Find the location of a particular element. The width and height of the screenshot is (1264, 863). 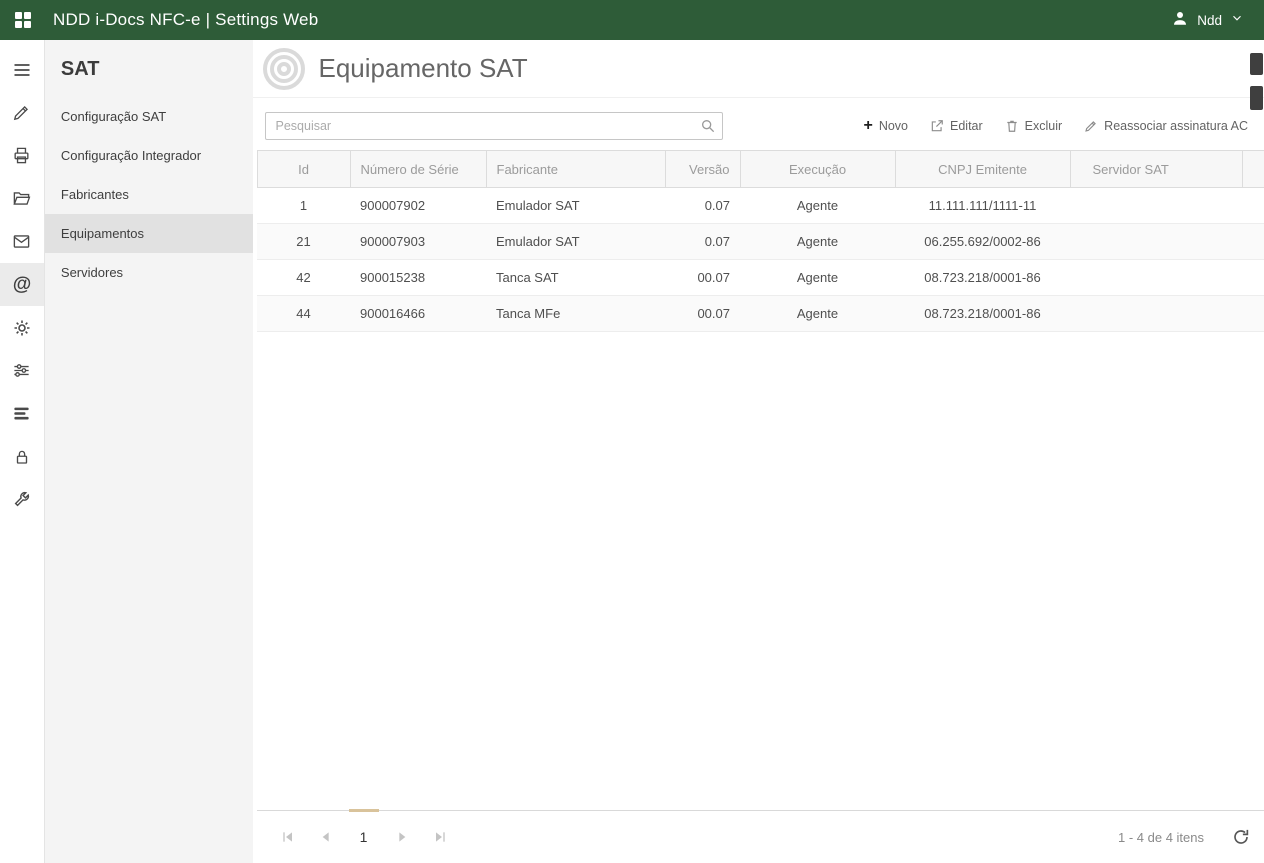

column-header-versao: Versão is located at coordinates (703, 169).